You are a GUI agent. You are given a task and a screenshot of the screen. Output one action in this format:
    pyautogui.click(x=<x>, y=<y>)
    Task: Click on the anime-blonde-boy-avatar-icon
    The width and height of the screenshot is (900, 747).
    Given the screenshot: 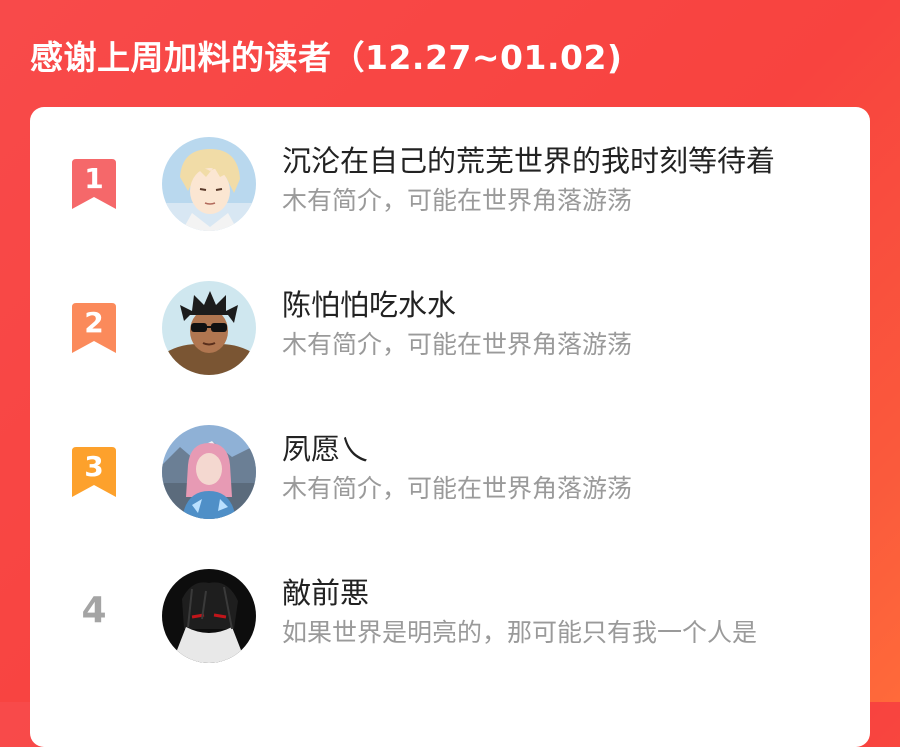 What is the action you would take?
    pyautogui.click(x=209, y=184)
    